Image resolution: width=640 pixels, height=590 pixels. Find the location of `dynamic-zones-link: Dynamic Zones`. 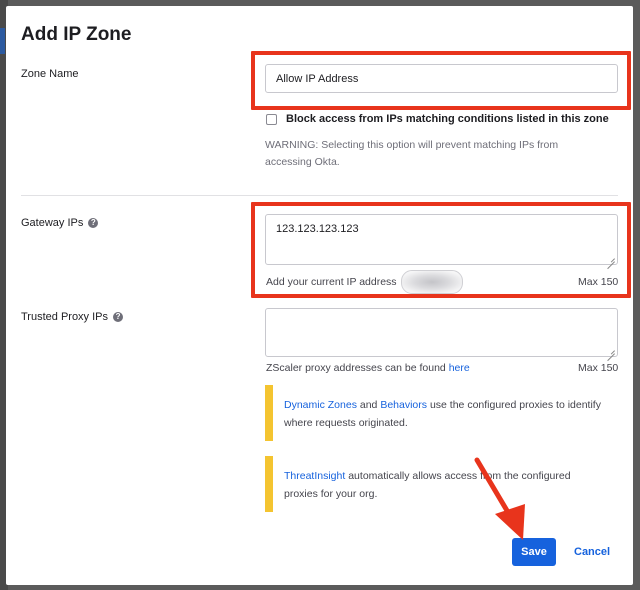

dynamic-zones-link: Dynamic Zones is located at coordinates (320, 405).